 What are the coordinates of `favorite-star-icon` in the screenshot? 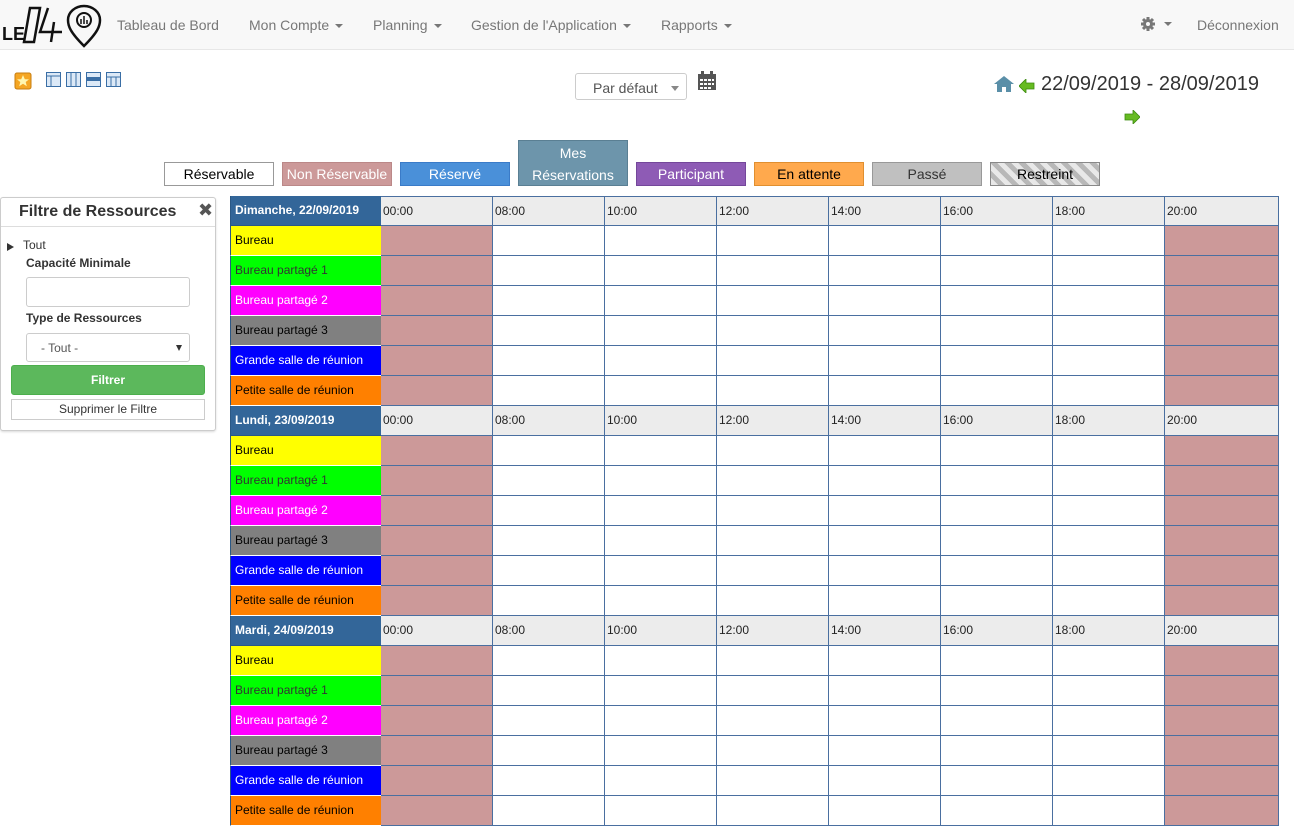 It's located at (23, 81).